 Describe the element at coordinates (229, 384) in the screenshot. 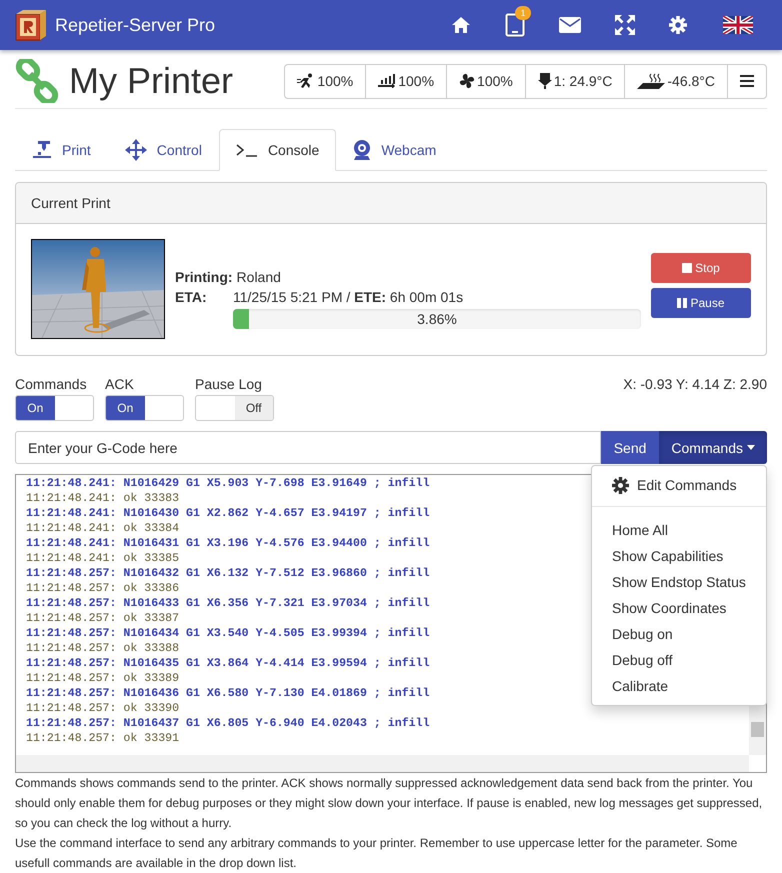

I see `toggle-label: Pause Log` at that location.